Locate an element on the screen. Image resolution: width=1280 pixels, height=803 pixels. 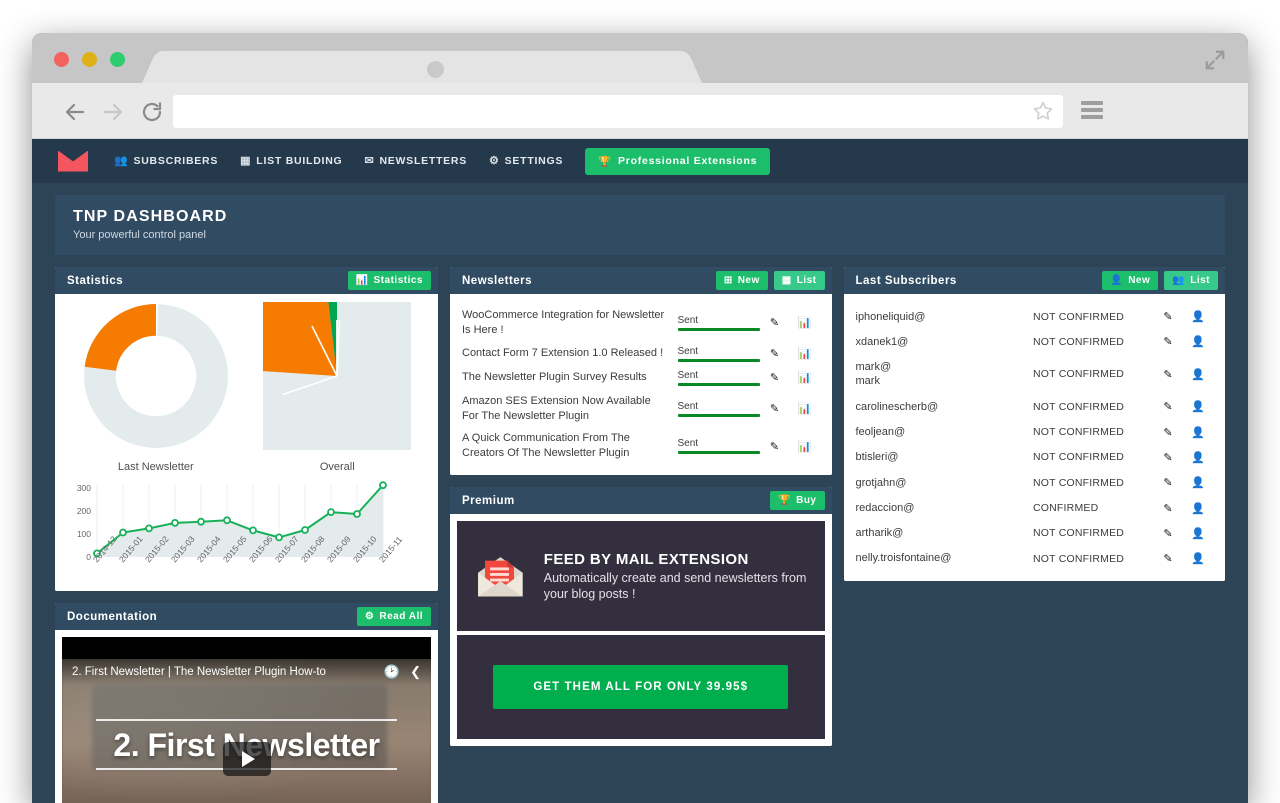
share-icon: ❮ is located at coordinates (415, 672).